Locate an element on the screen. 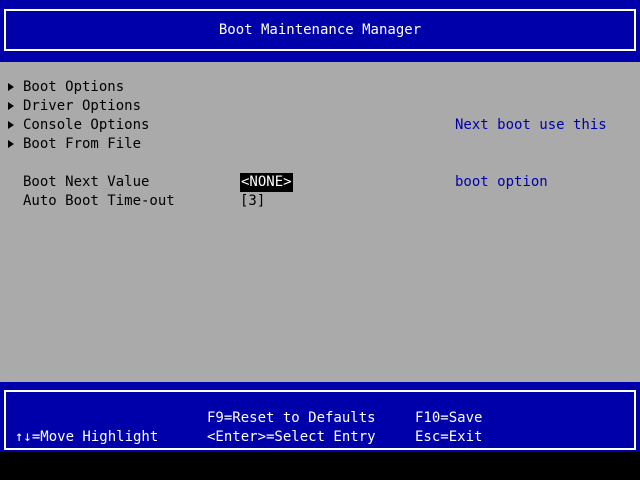 Image resolution: width=640 pixels, height=480 pixels. header-bar: Boot Maintenance Manager is located at coordinates (320, 31).